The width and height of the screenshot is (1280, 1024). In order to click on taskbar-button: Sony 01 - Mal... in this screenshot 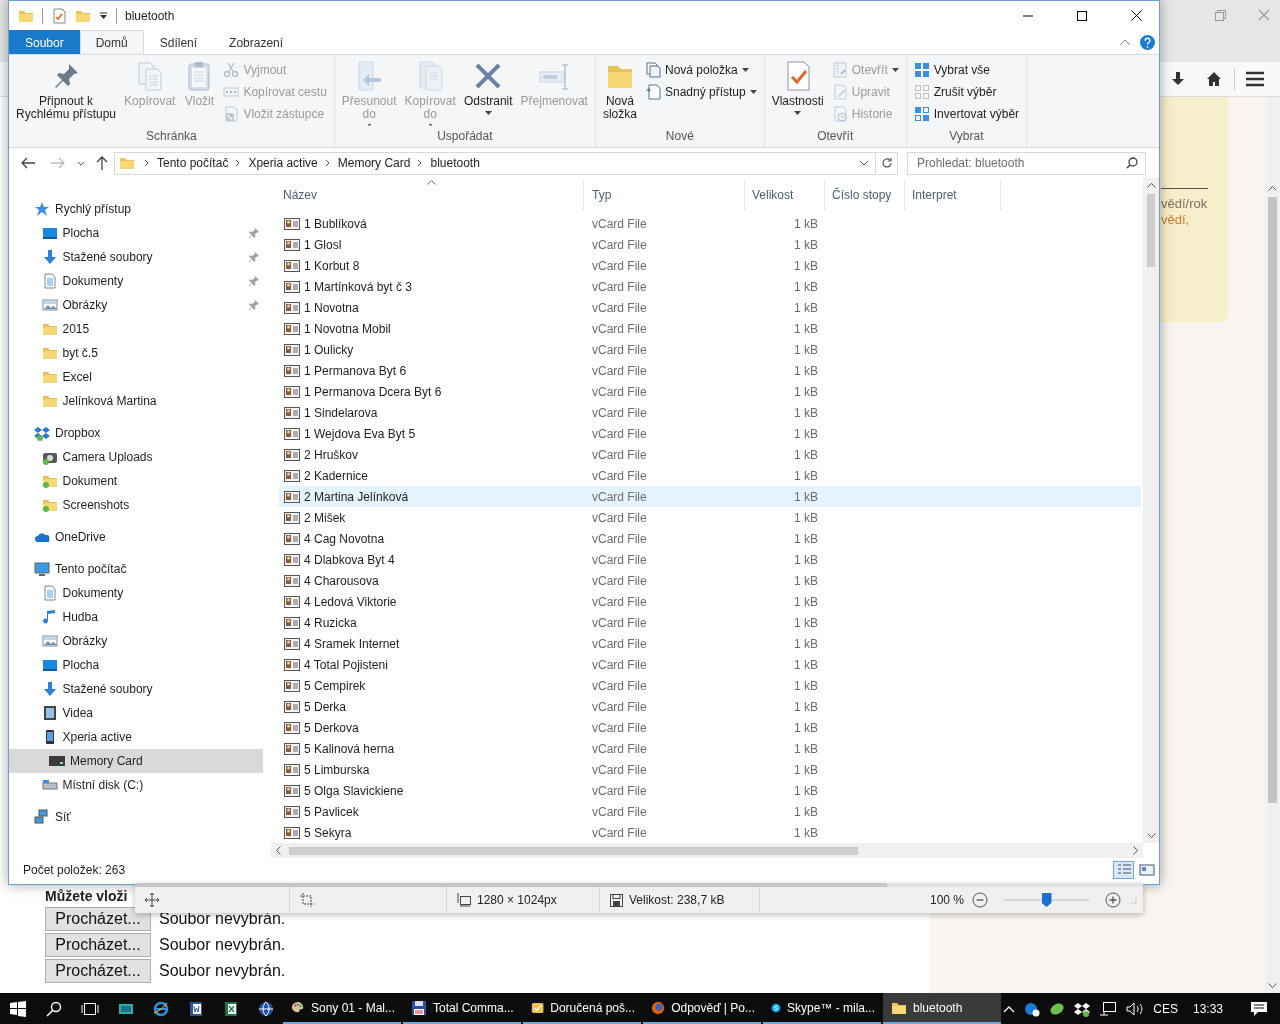, I will do `click(342, 1008)`.